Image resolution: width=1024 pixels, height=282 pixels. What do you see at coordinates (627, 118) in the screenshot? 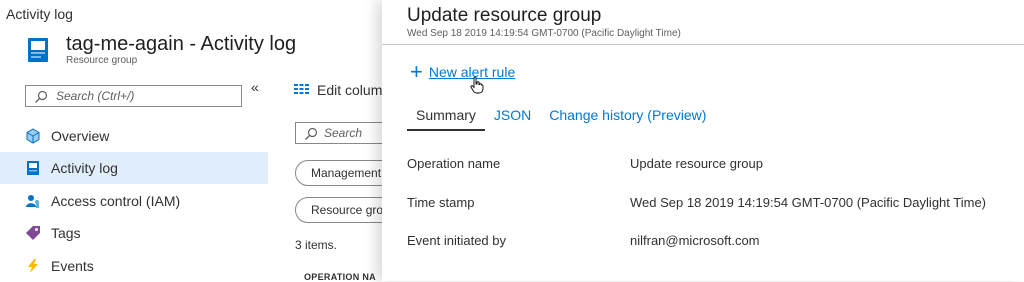
I see `tab-change-history: Change history (Preview)` at bounding box center [627, 118].